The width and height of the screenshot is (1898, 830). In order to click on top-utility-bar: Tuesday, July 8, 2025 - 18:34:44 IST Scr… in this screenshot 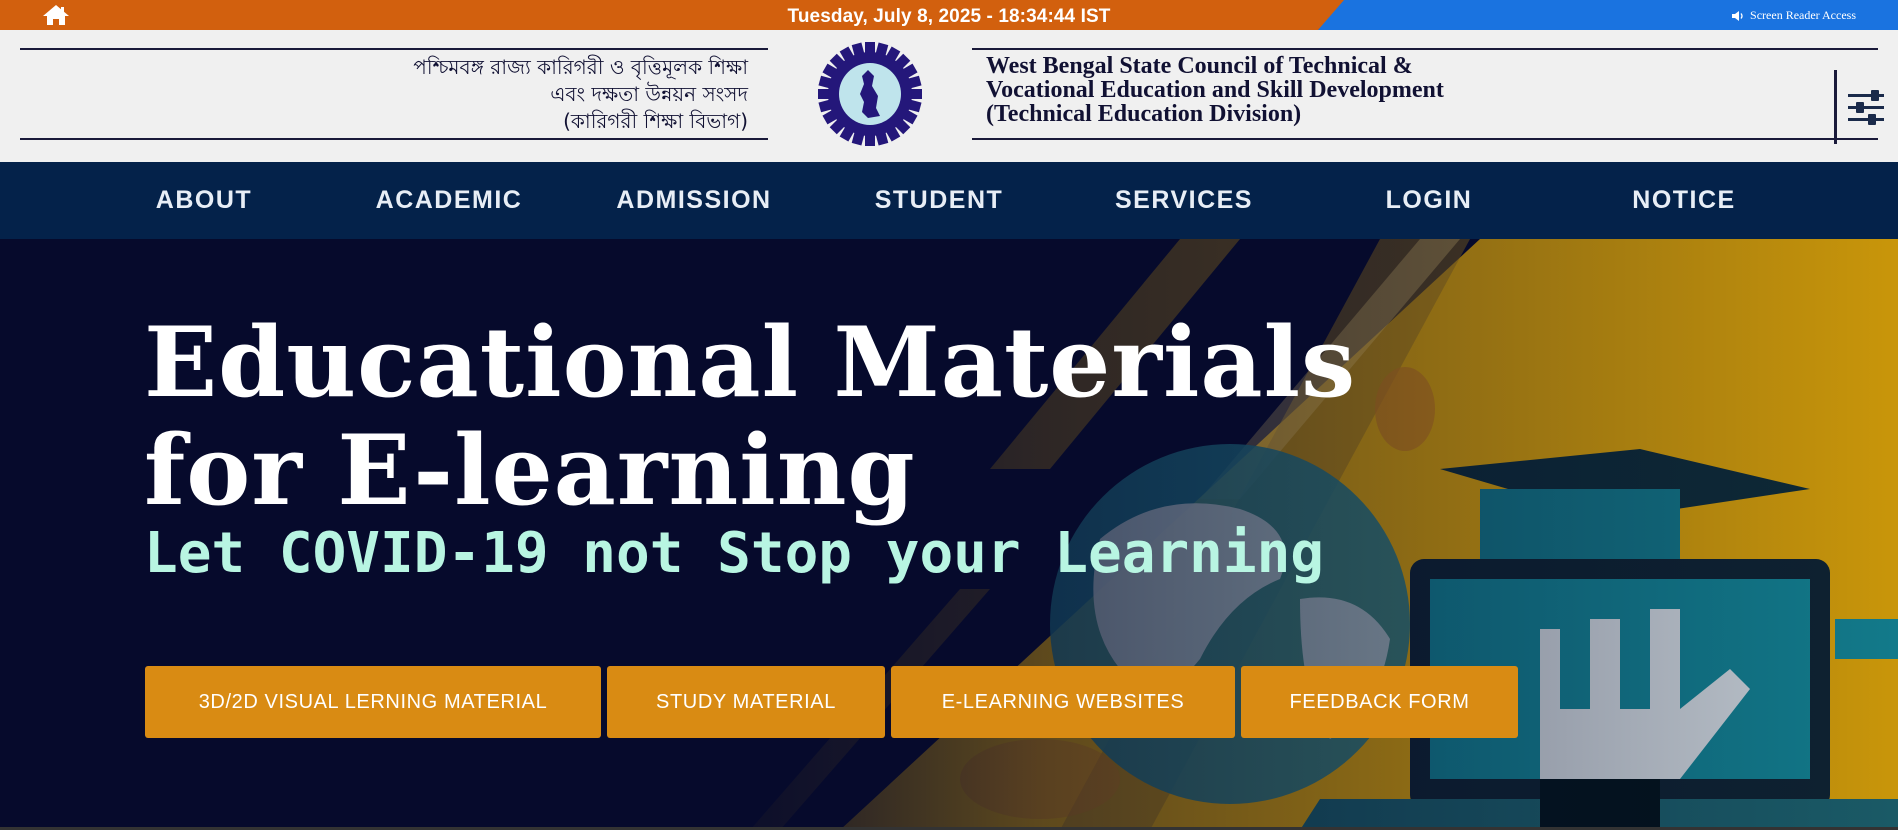, I will do `click(949, 15)`.